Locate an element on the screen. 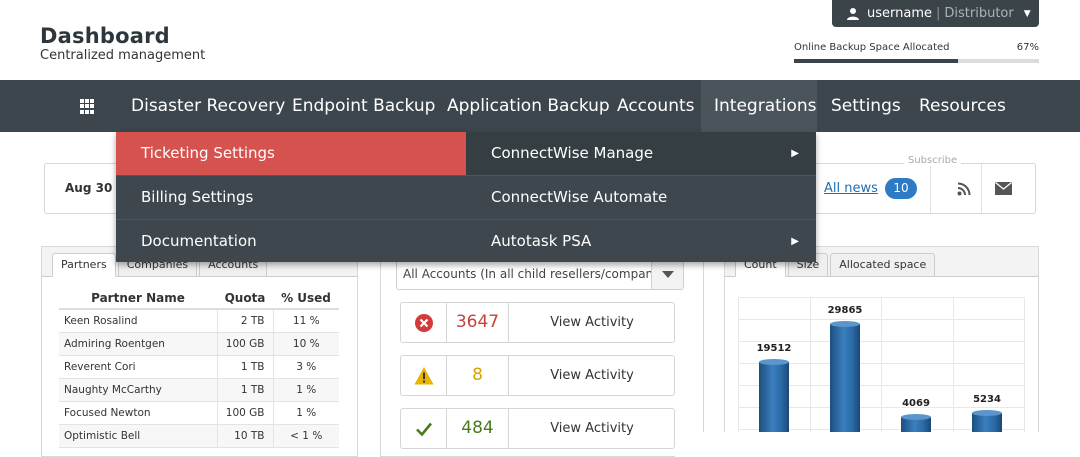  percent-used-cell: < 1 % is located at coordinates (305, 436).